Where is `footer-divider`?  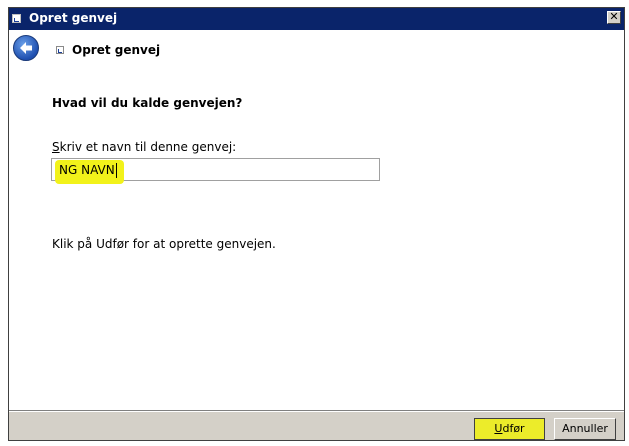
footer-divider is located at coordinates (316, 411).